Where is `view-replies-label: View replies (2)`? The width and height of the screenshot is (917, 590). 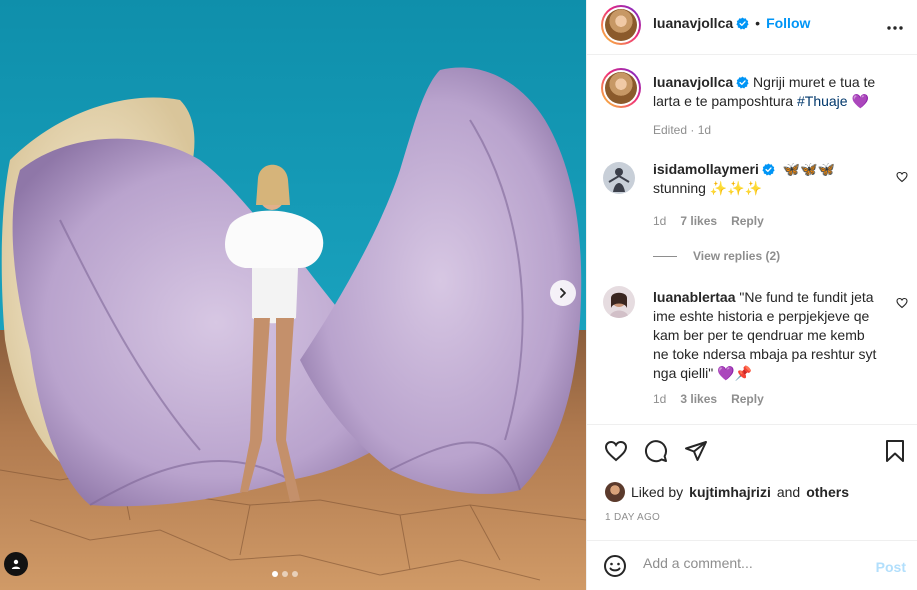 view-replies-label: View replies (2) is located at coordinates (737, 256).